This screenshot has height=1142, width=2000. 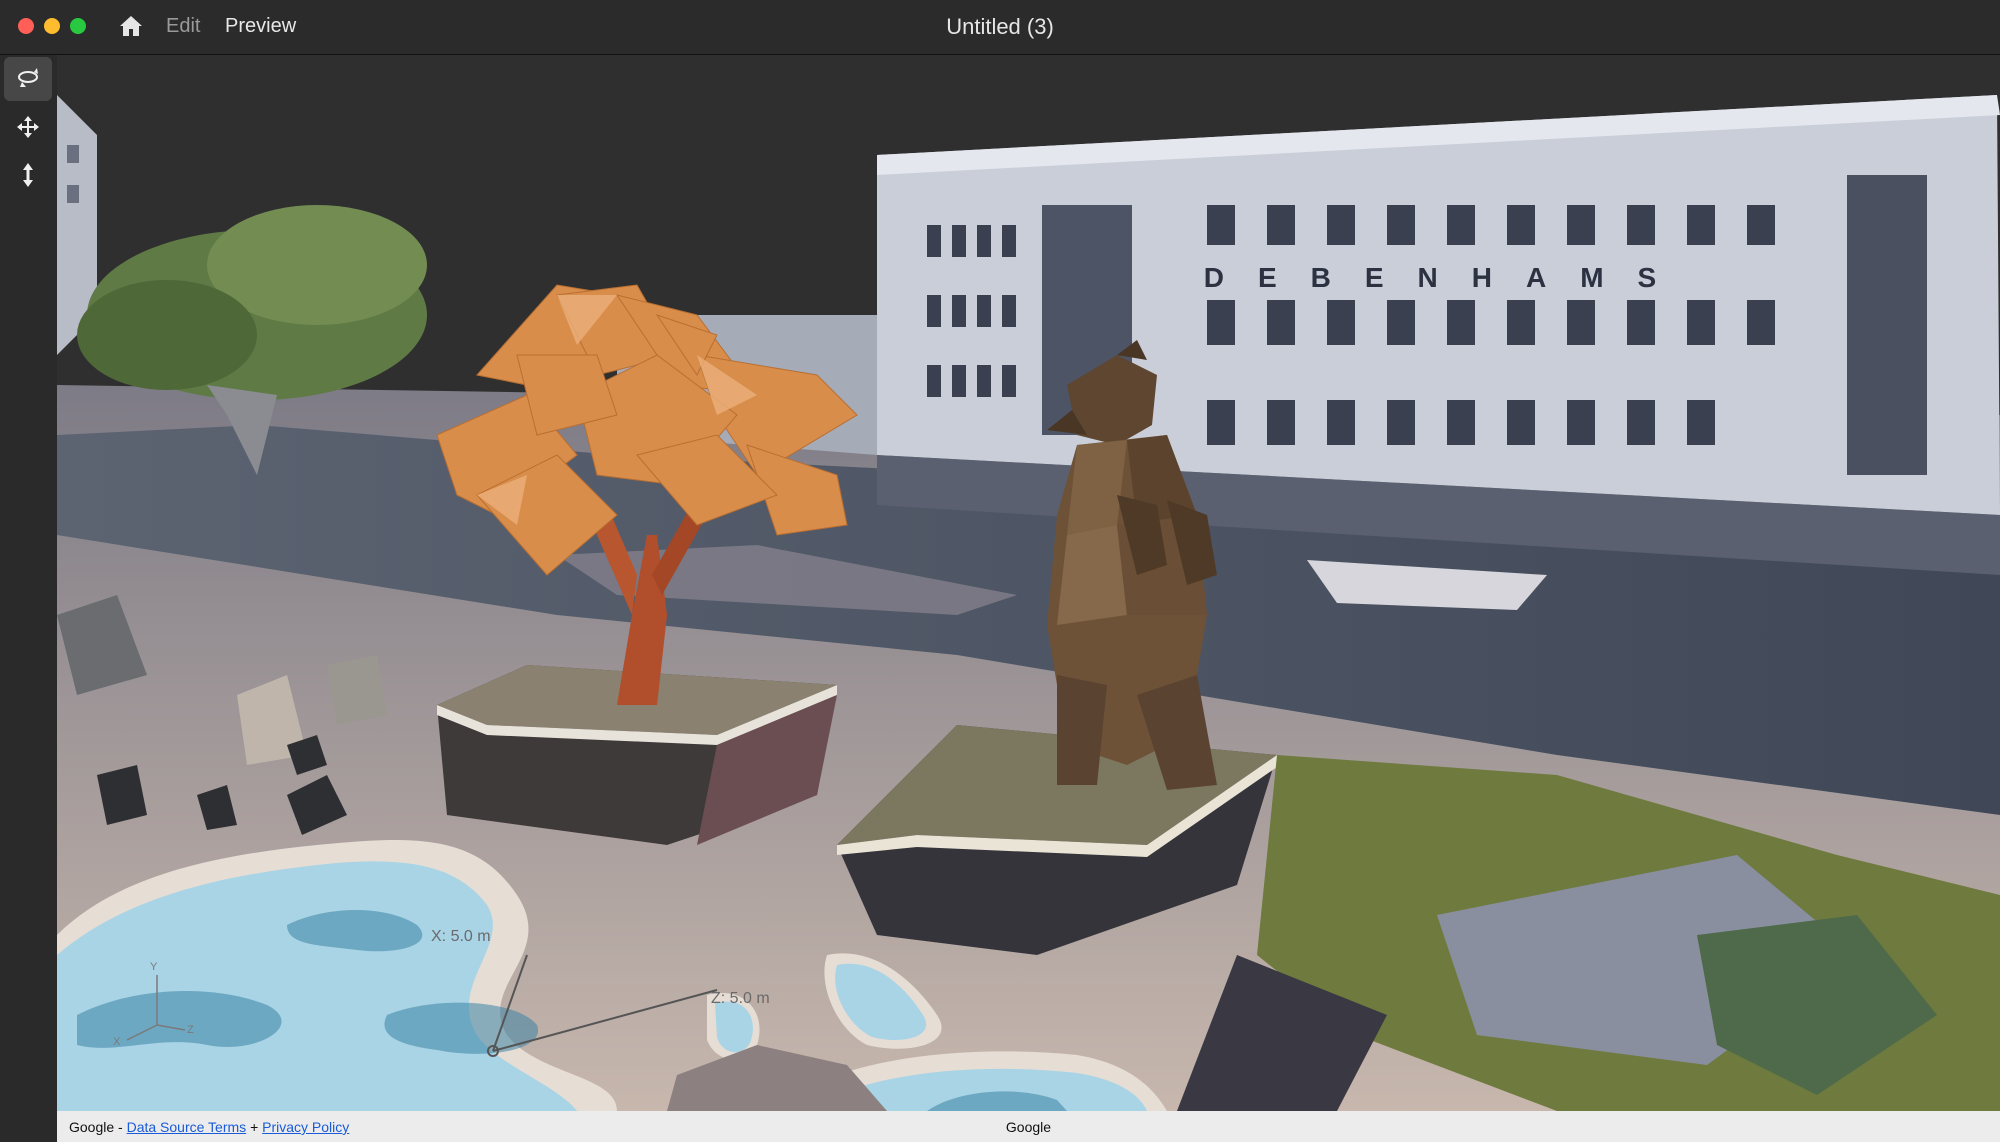 I want to click on window-title: Untitled (3), so click(x=1000, y=26).